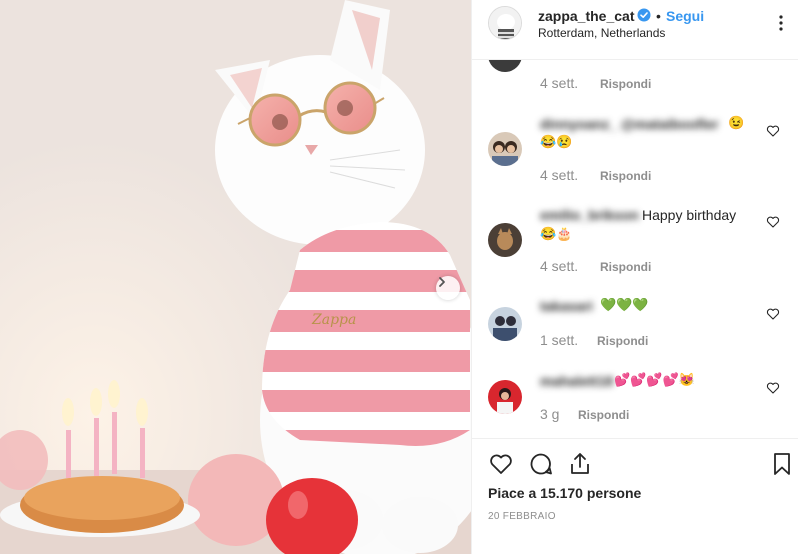 The height and width of the screenshot is (554, 798). Describe the element at coordinates (736, 122) in the screenshot. I see `comment-emoji: 😉` at that location.